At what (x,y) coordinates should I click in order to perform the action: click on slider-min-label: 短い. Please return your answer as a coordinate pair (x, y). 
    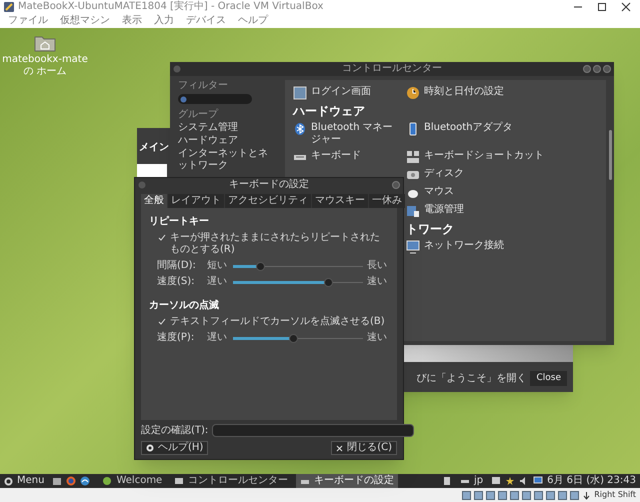
    Looking at the image, I should click on (217, 266).